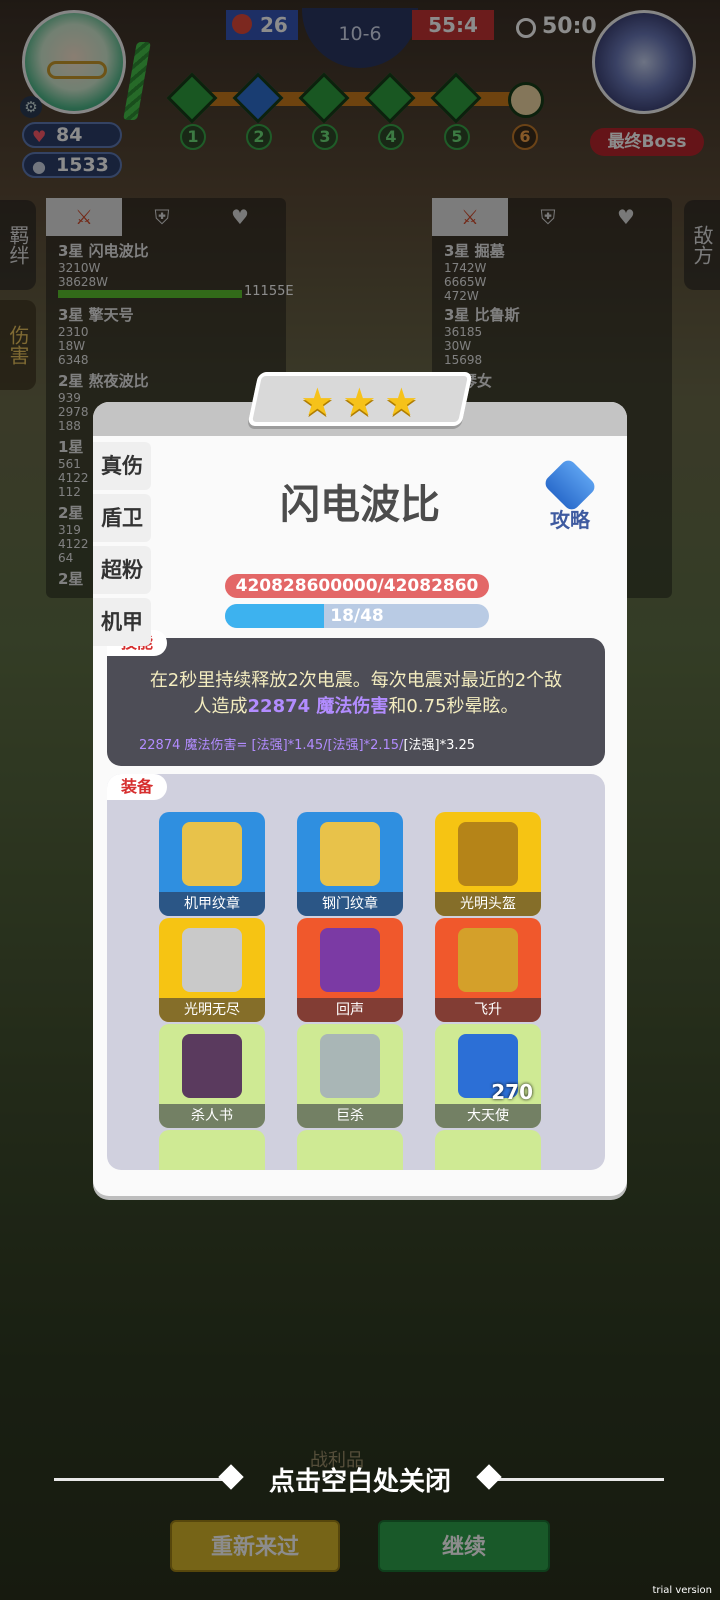 The height and width of the screenshot is (1600, 720). I want to click on book-icon, so click(212, 1066).